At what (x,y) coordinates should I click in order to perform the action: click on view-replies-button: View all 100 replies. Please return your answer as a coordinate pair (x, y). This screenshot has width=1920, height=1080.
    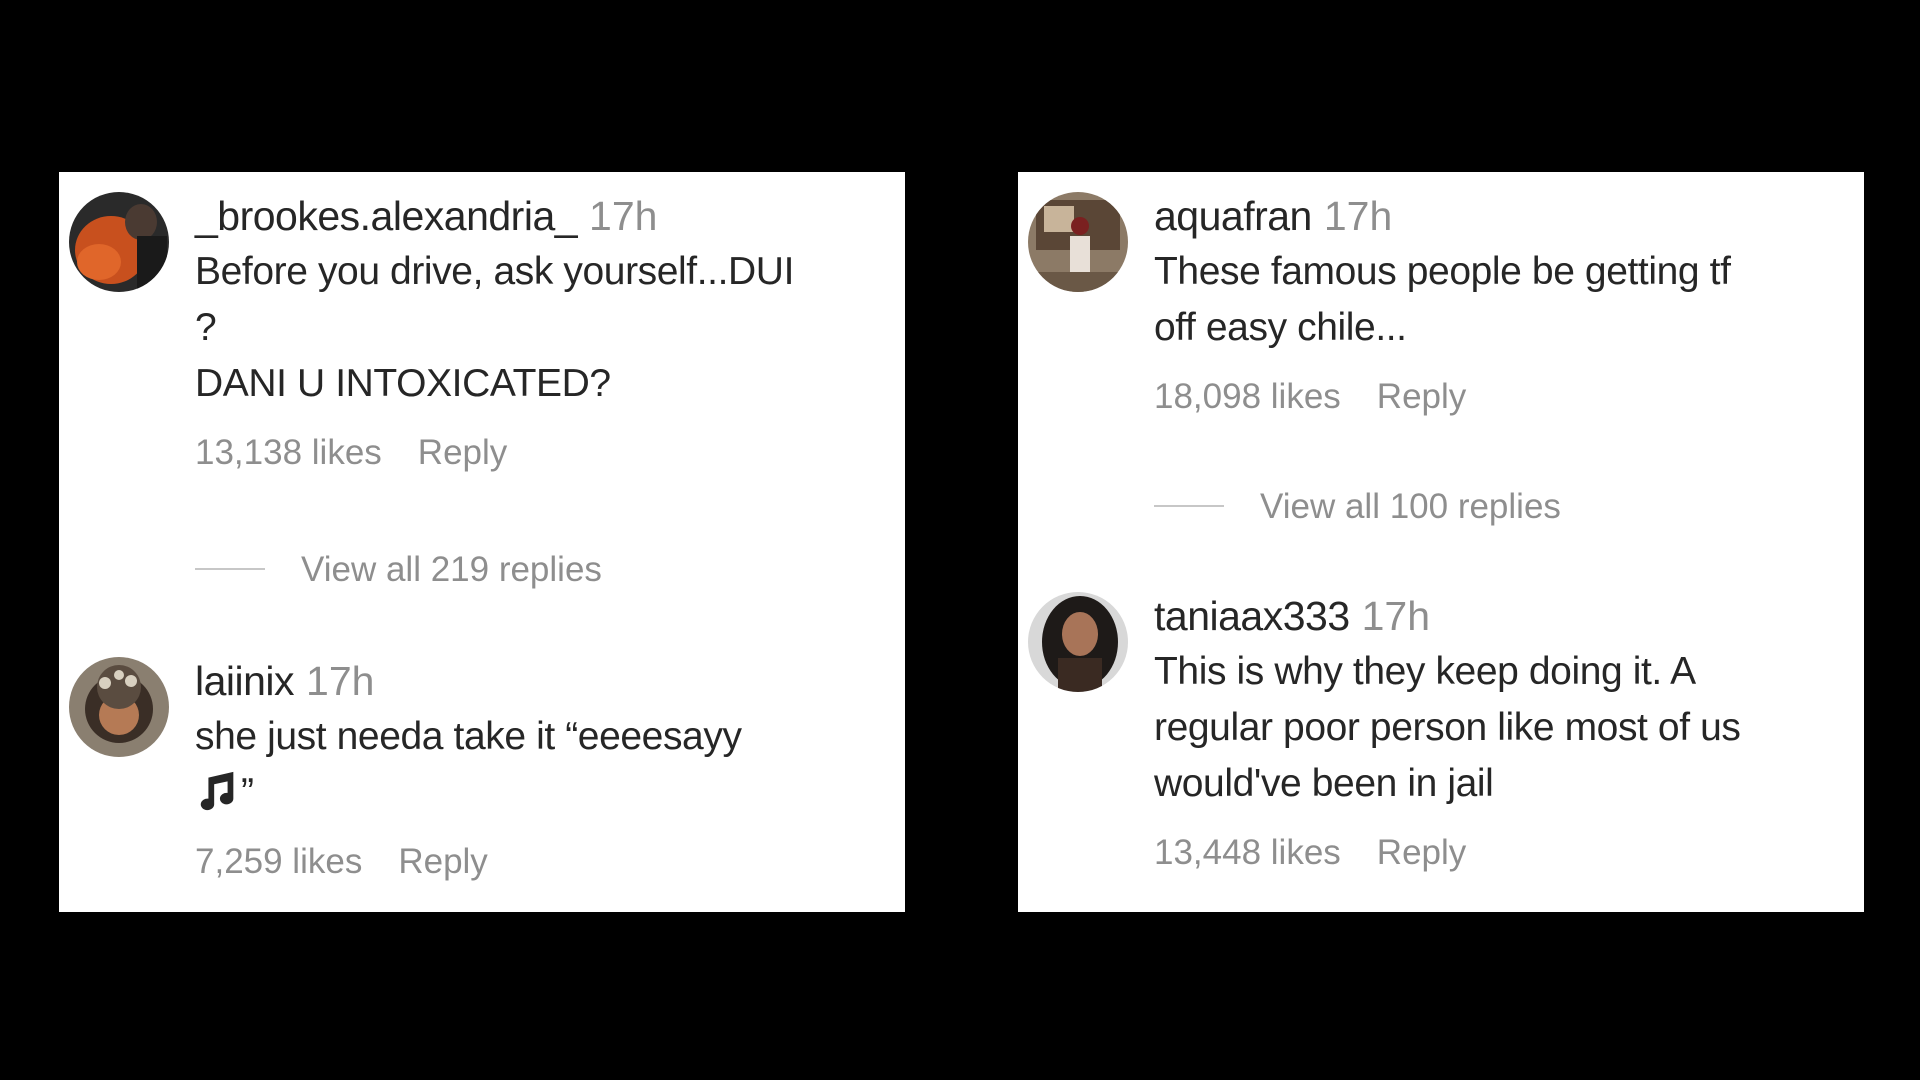
    Looking at the image, I should click on (1357, 507).